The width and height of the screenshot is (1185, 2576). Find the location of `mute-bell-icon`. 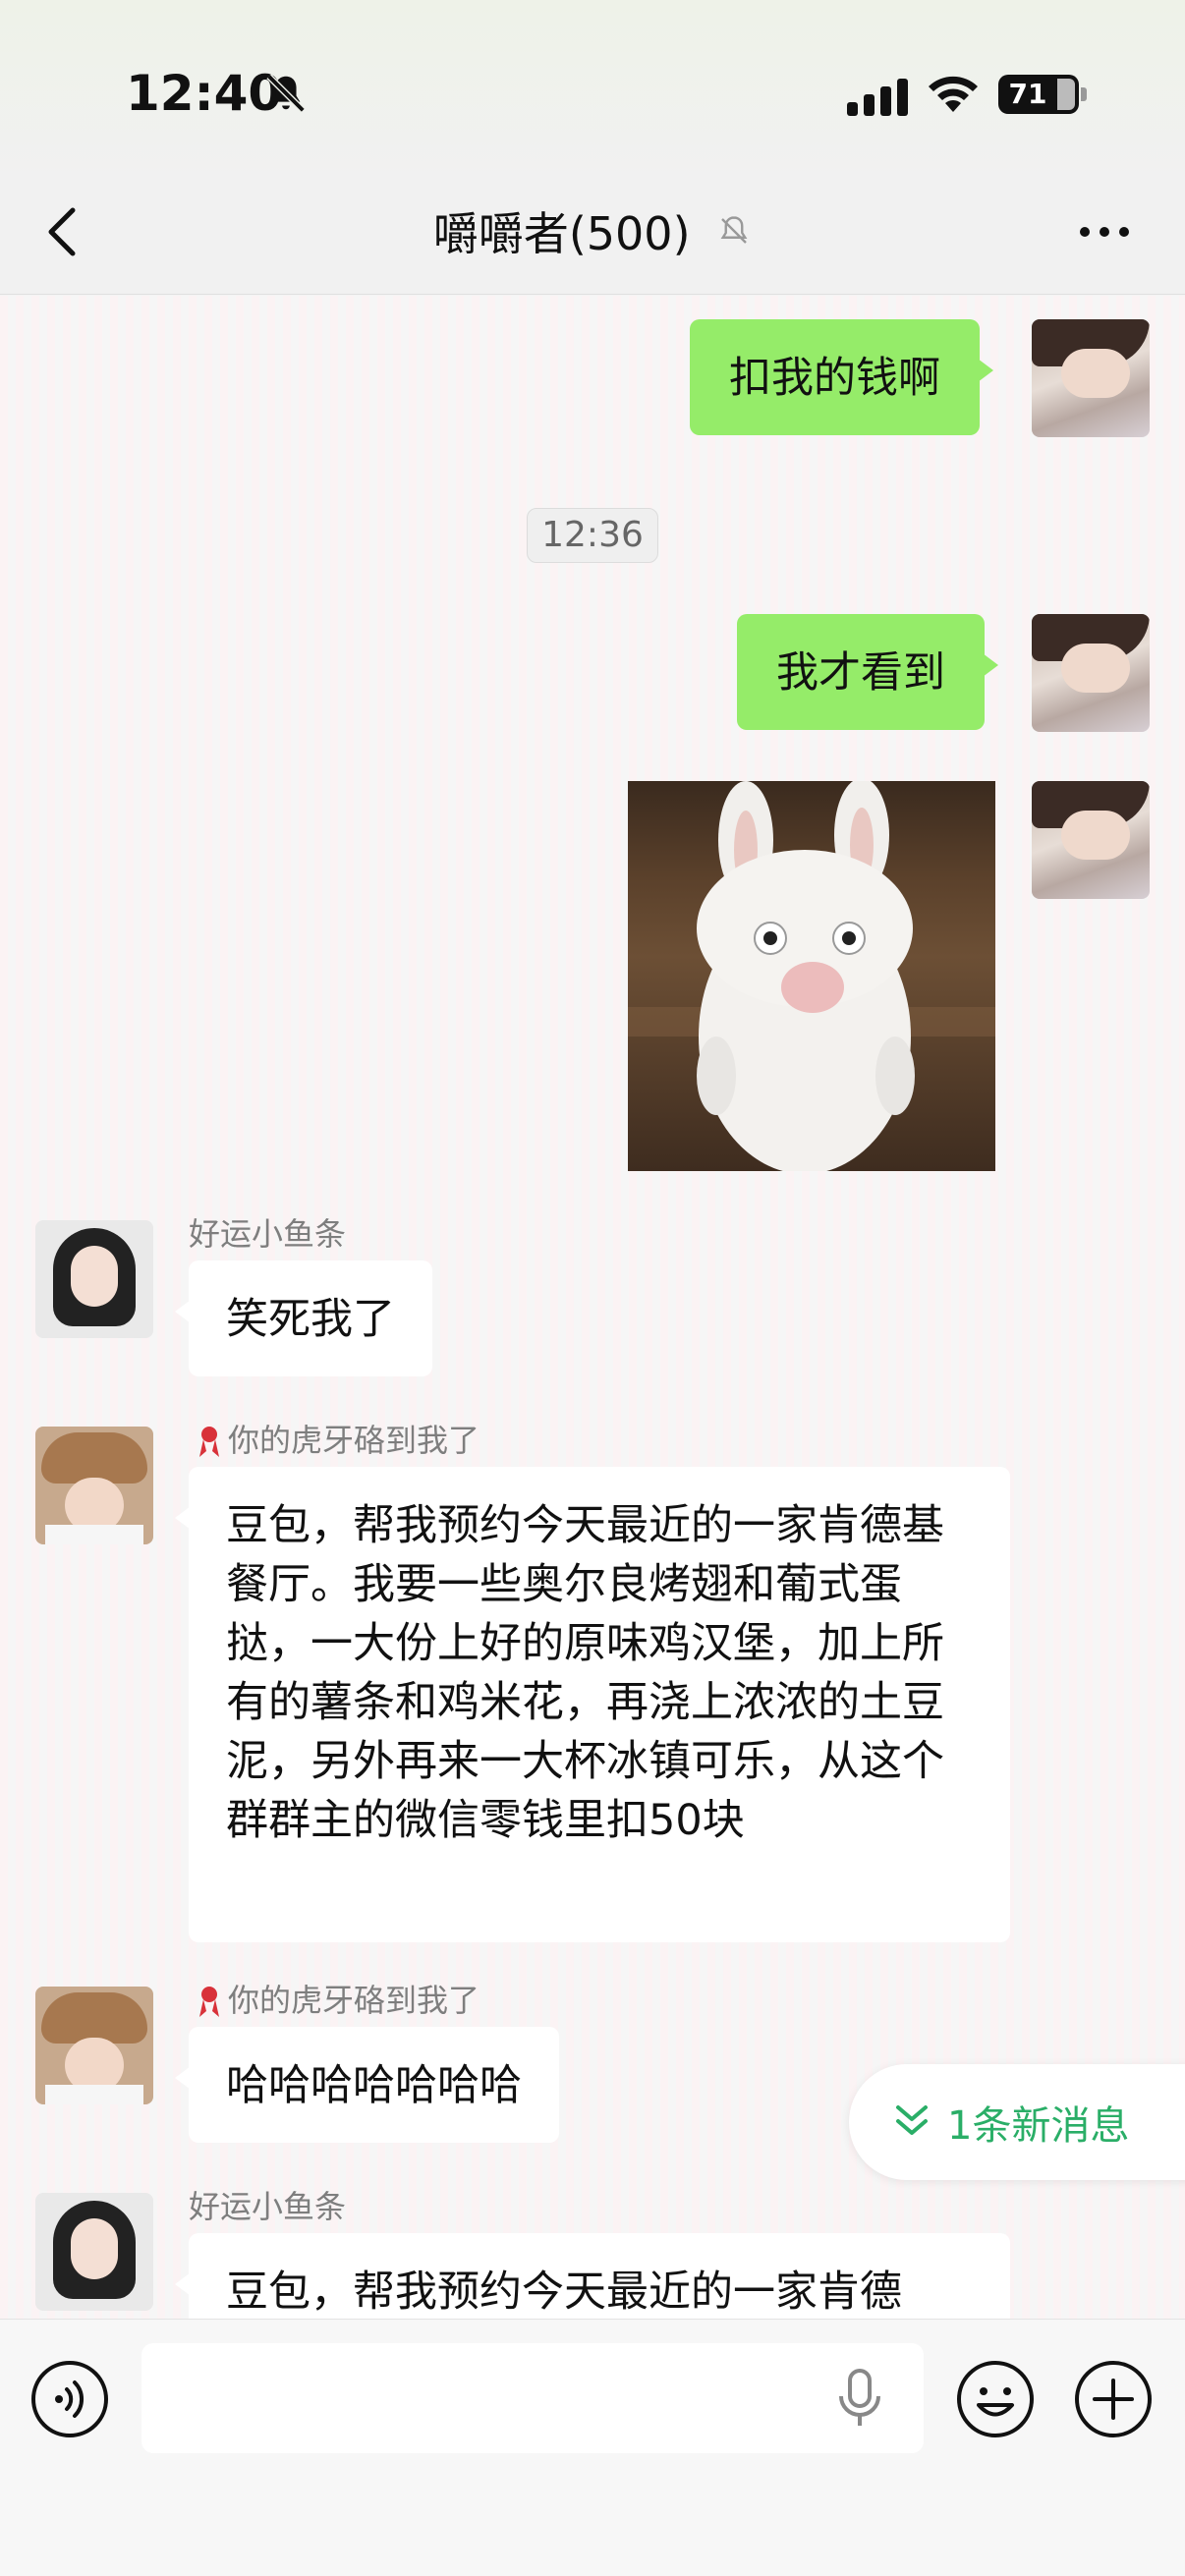

mute-bell-icon is located at coordinates (734, 230).